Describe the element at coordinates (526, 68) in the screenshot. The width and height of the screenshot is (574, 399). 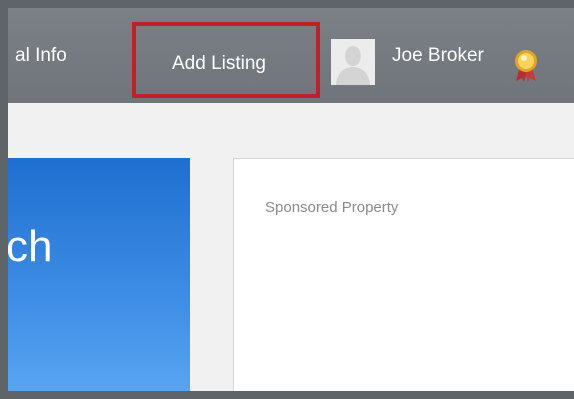
I see `award-icon` at that location.